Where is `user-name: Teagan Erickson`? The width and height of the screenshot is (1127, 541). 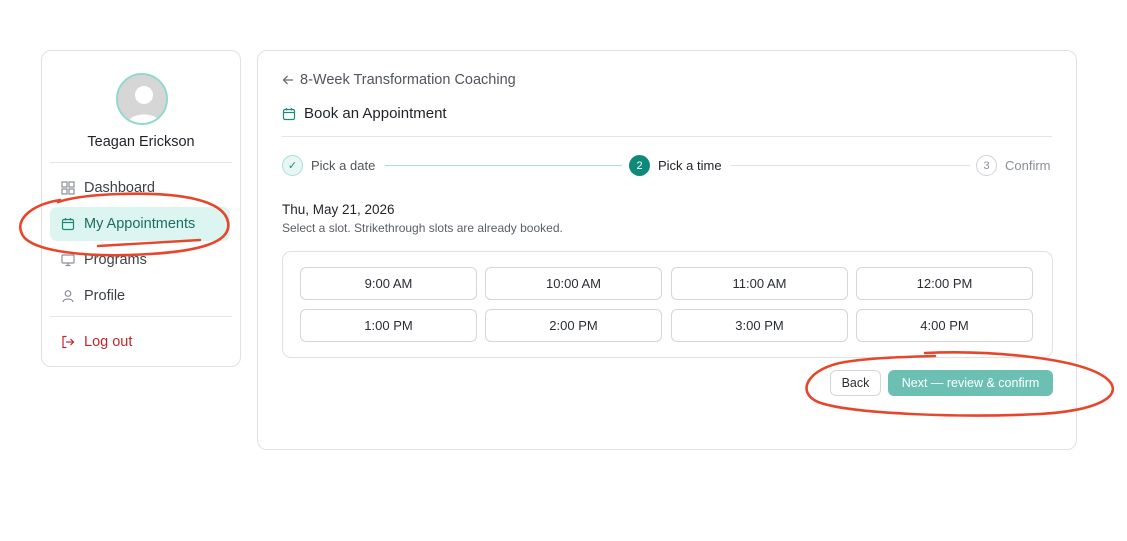 user-name: Teagan Erickson is located at coordinates (141, 142).